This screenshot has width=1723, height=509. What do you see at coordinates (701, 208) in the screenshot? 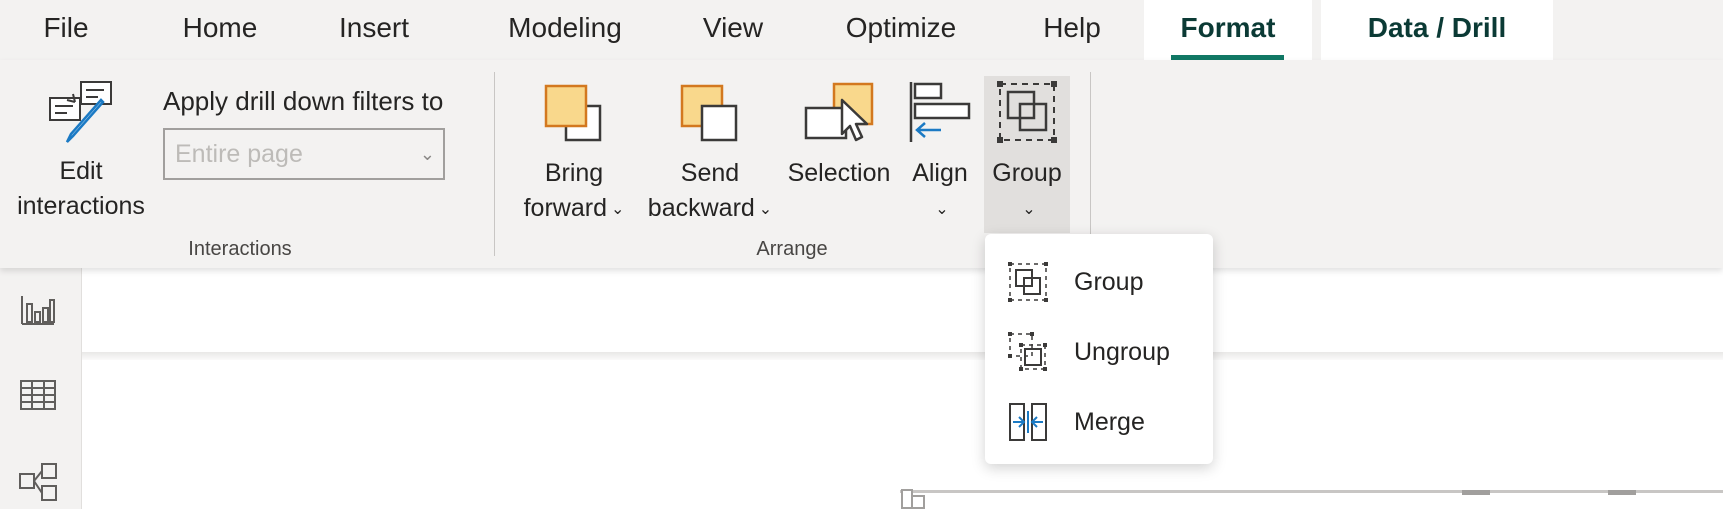
I see `send-backward-label-2: backward` at bounding box center [701, 208].